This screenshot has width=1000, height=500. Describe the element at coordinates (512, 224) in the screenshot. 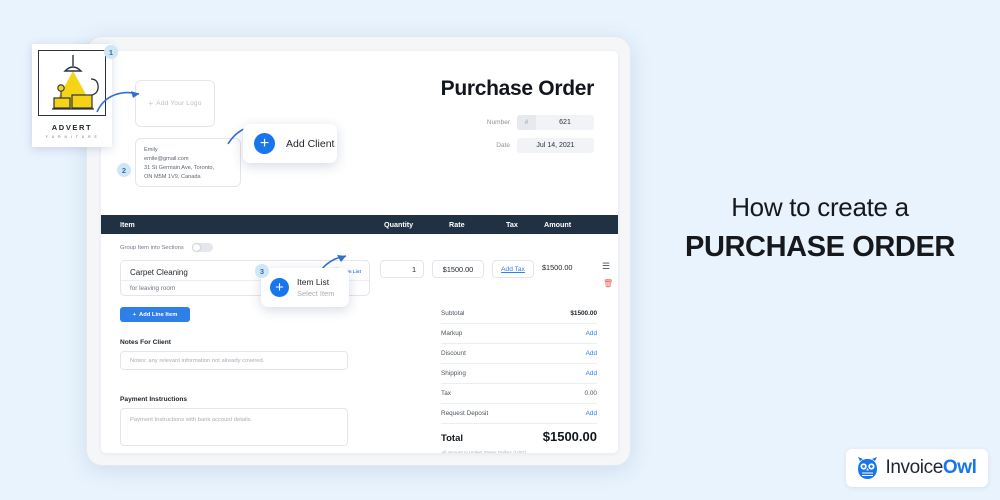

I see `column-header-tax: Tax` at that location.